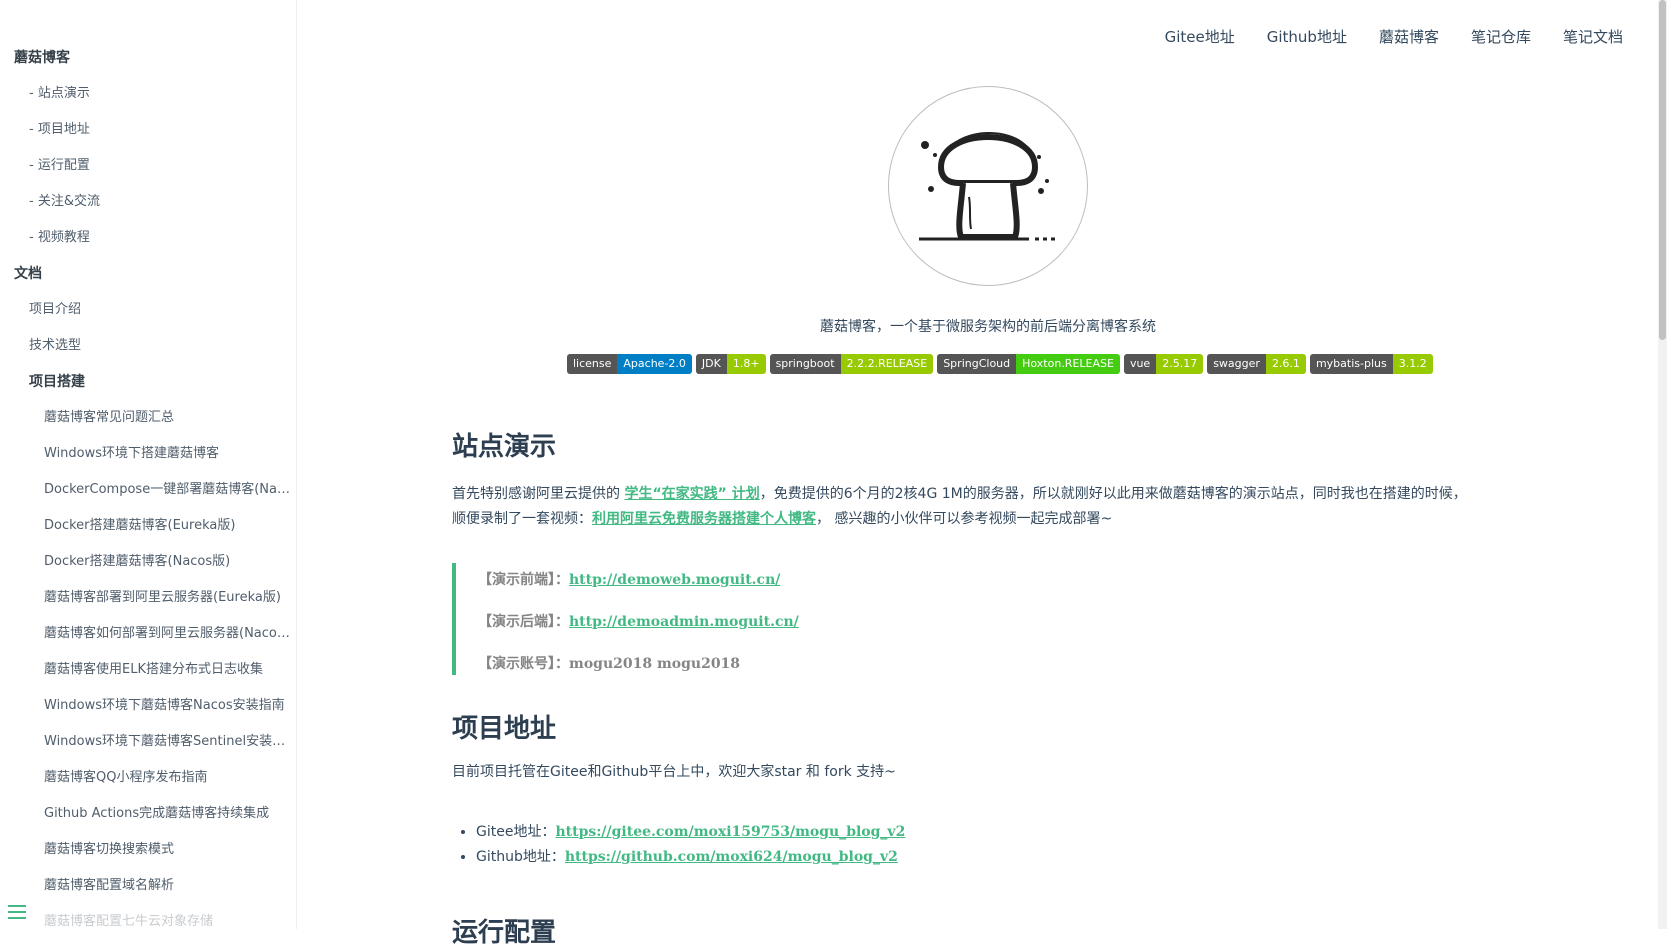  What do you see at coordinates (516, 832) in the screenshot?
I see `gitee-label: Gitee地址：` at bounding box center [516, 832].